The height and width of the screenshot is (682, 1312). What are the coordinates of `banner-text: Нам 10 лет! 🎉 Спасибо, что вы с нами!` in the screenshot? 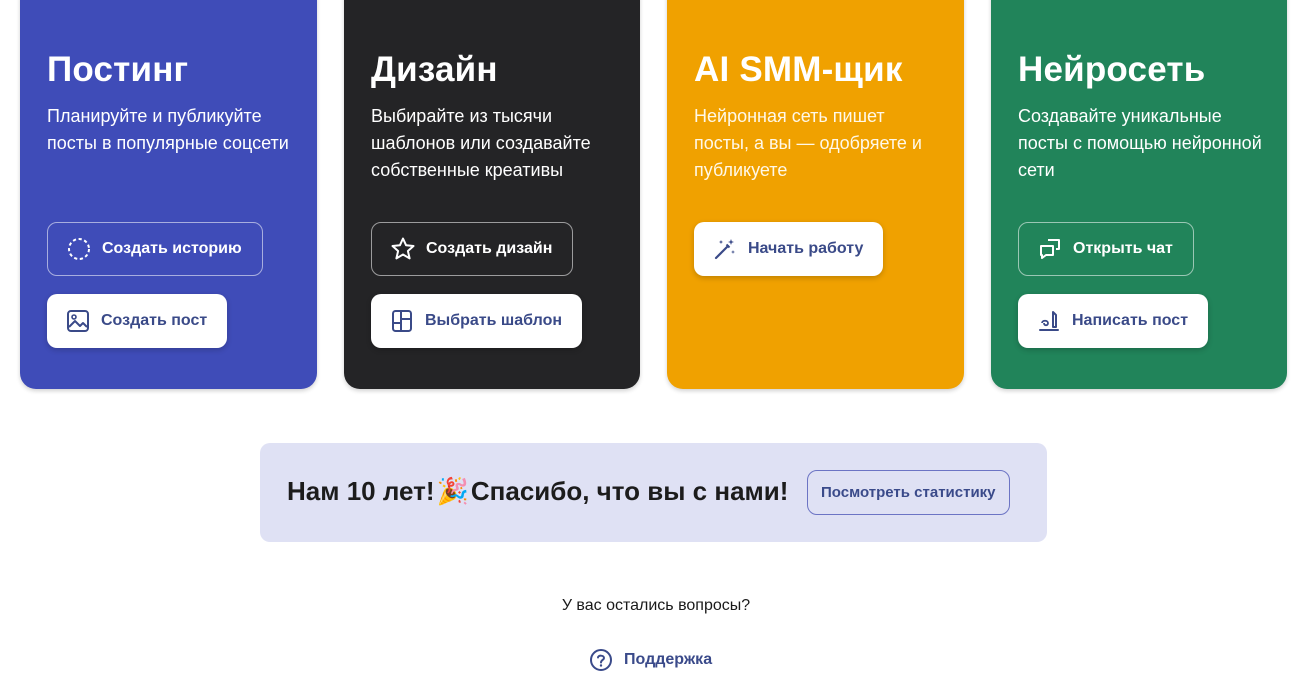 It's located at (537, 491).